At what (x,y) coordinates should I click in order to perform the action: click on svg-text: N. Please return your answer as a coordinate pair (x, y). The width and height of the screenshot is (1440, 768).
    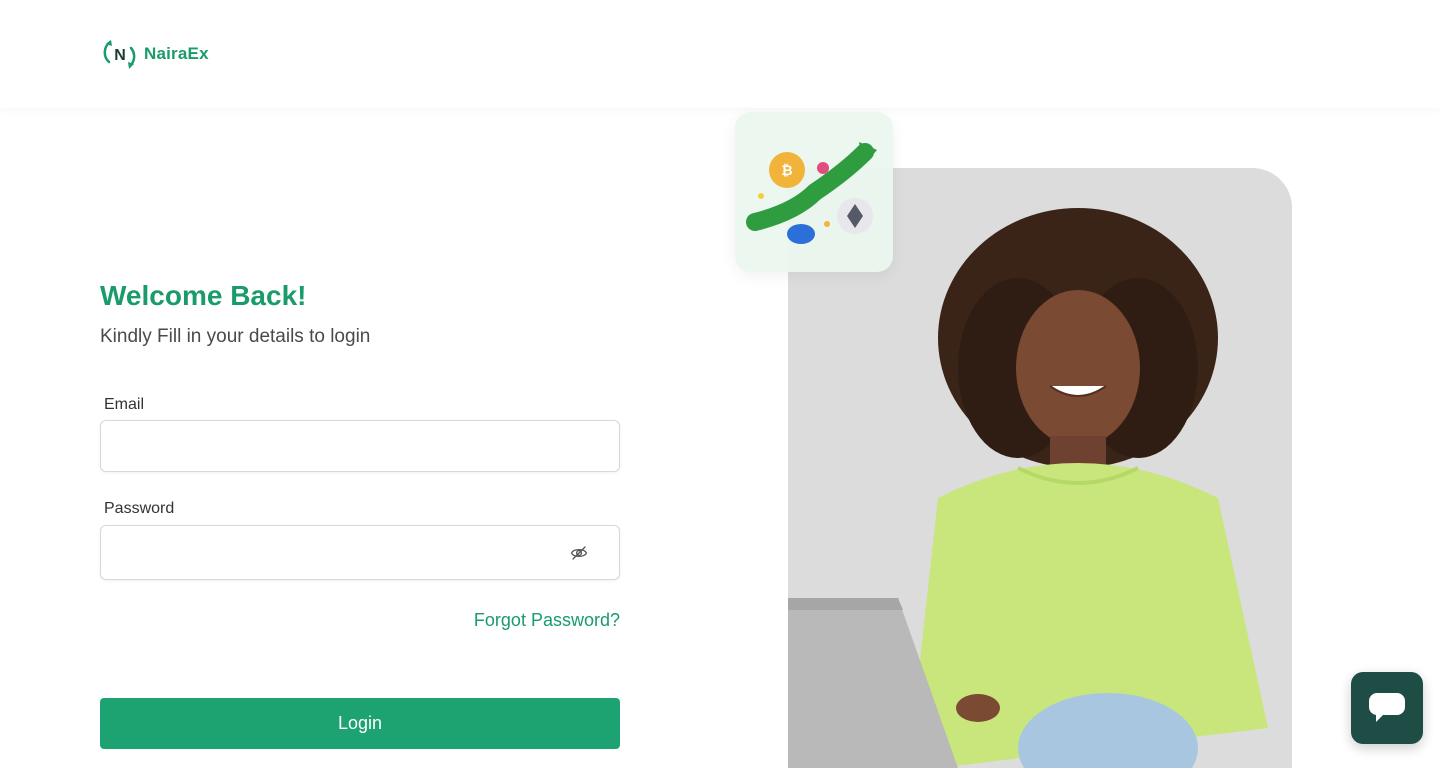
    Looking at the image, I should click on (120, 55).